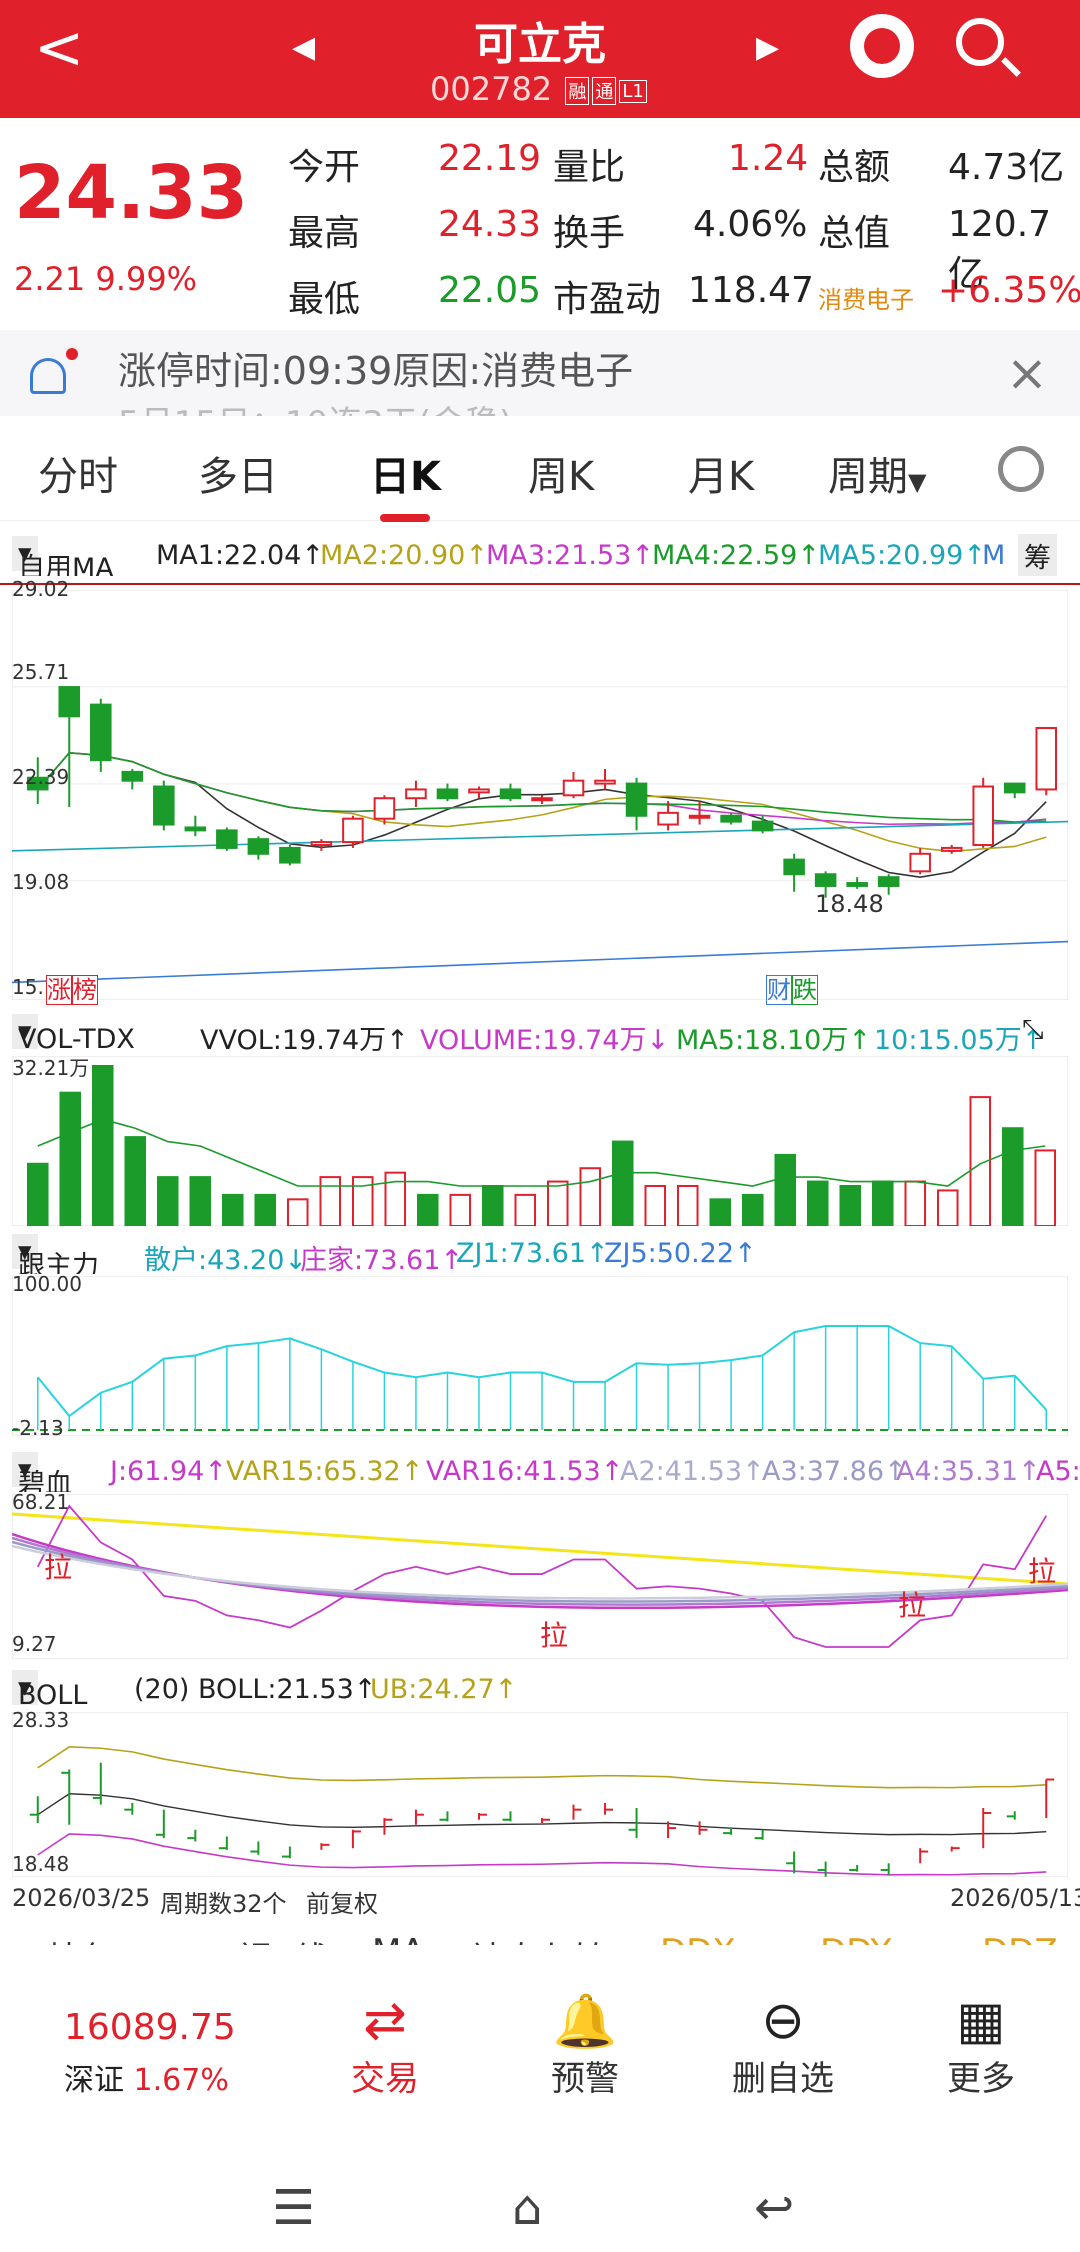  I want to click on settings-icon, so click(1021, 469).